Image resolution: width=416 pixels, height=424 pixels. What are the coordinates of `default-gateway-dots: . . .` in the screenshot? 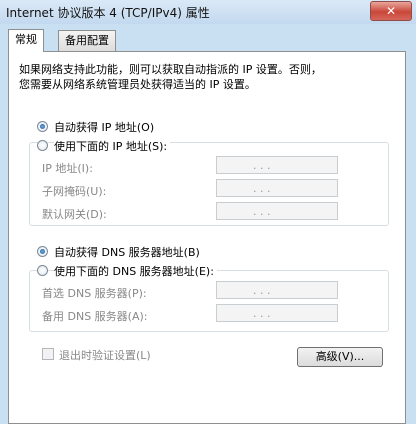 It's located at (262, 211).